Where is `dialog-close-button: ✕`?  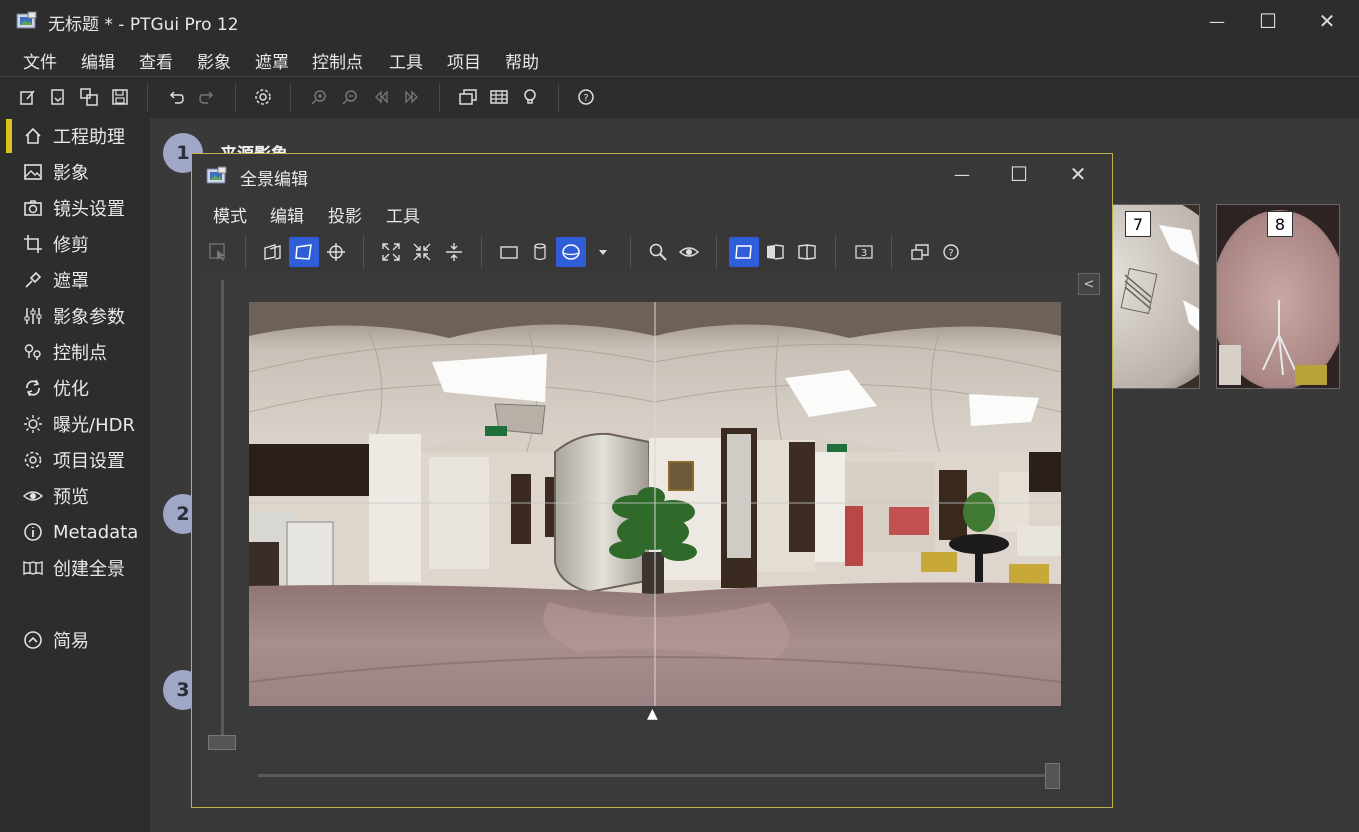 dialog-close-button: ✕ is located at coordinates (1078, 174).